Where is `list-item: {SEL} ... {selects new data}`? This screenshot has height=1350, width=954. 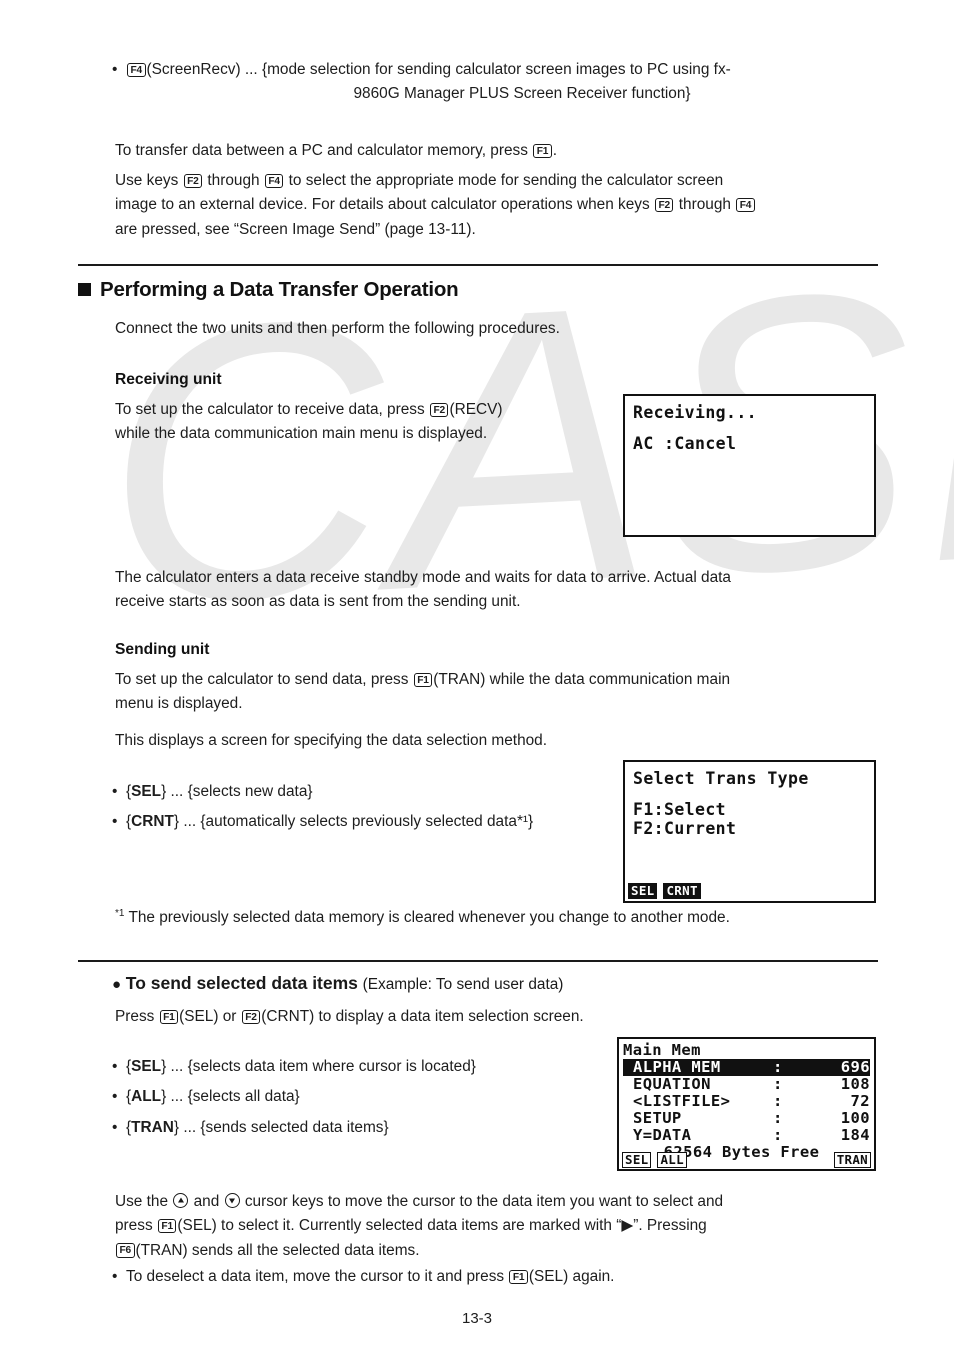 list-item: {SEL} ... {selects new data} is located at coordinates (362, 792).